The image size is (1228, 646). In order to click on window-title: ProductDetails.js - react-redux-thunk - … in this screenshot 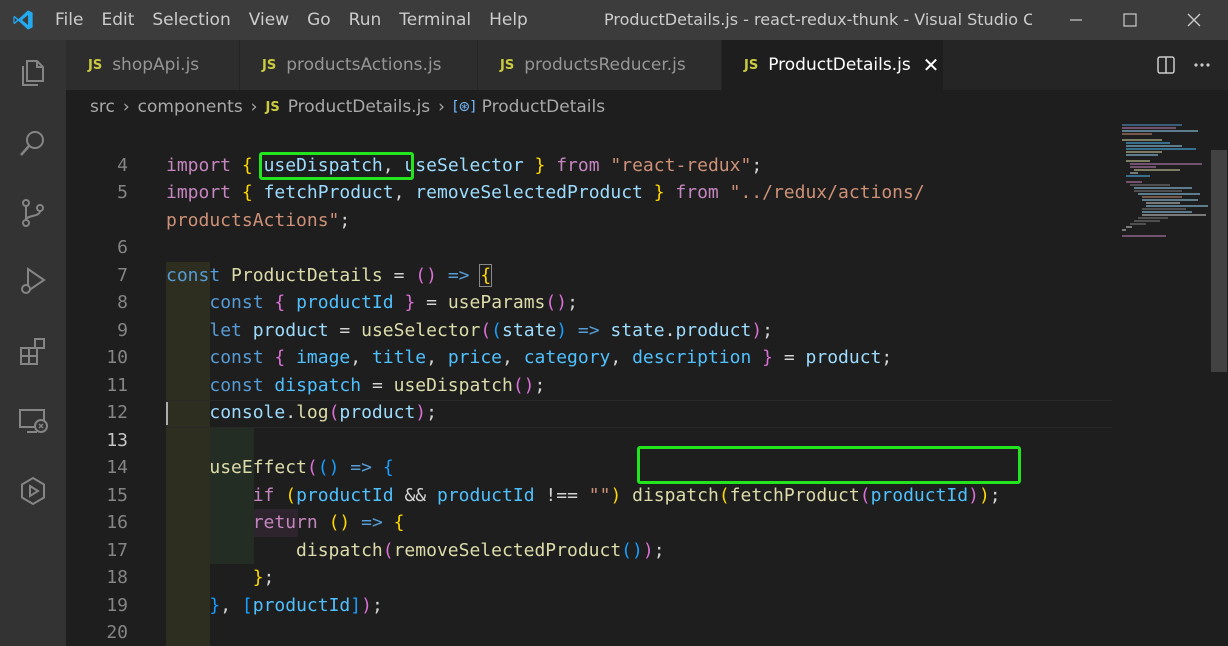, I will do `click(818, 19)`.